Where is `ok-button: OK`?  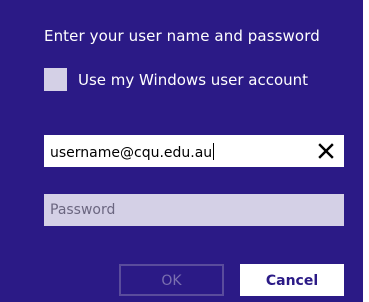
ok-button: OK is located at coordinates (171, 280).